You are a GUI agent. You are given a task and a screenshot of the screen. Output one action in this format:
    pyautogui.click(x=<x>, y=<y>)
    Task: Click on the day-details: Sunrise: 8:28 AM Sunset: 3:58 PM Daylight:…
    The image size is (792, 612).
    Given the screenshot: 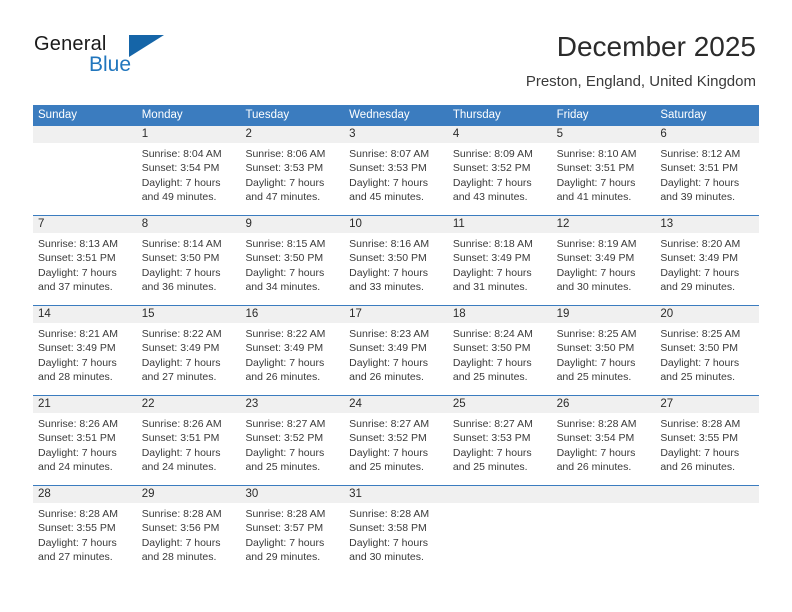 What is the action you would take?
    pyautogui.click(x=396, y=534)
    